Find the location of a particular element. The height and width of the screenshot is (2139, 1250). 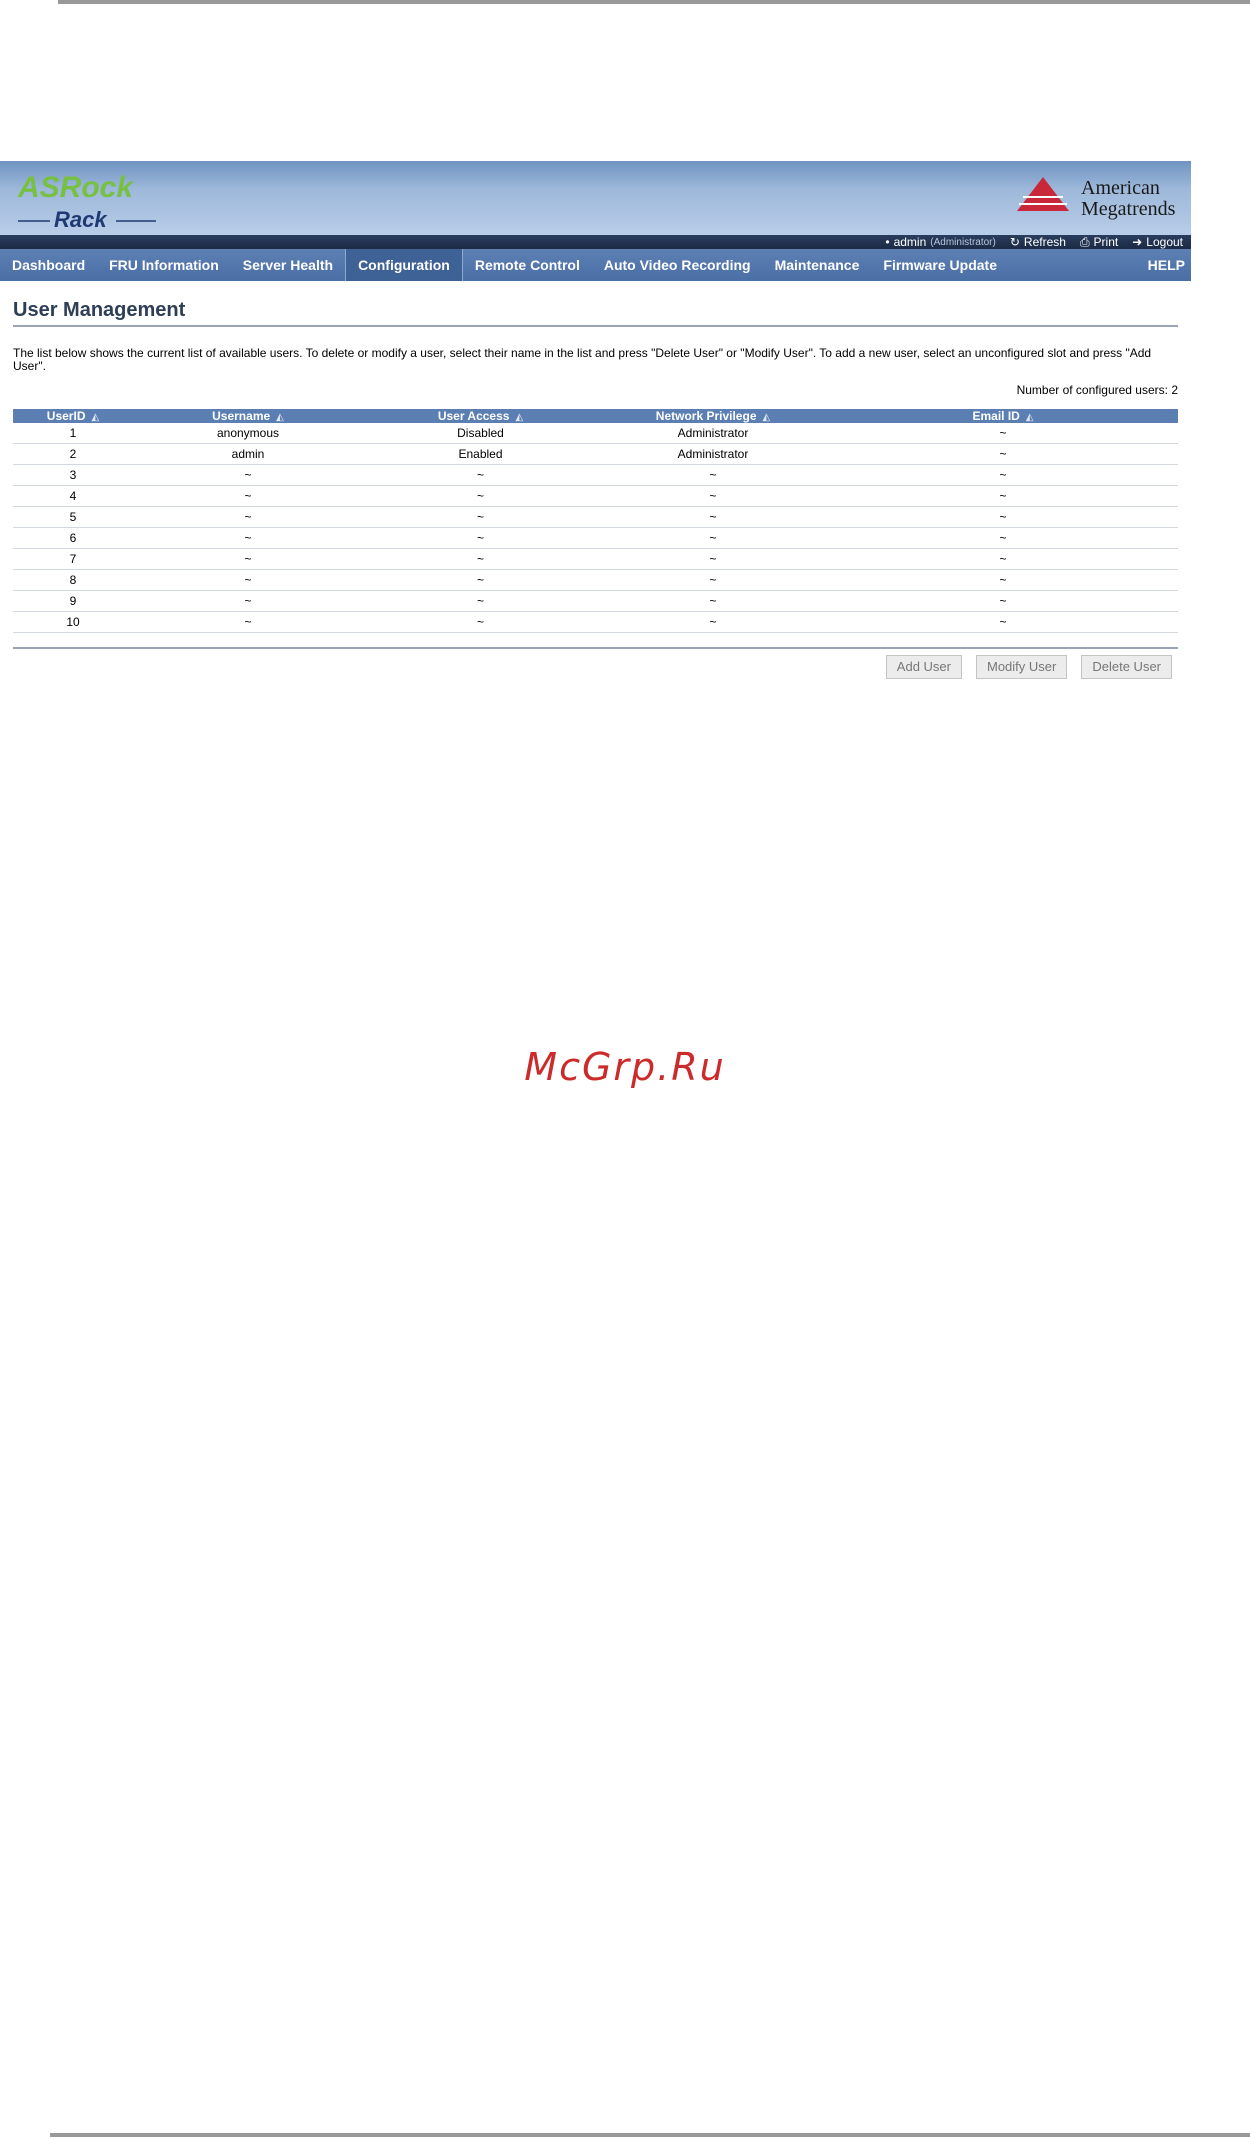

watermark-text: McGrp.Ru is located at coordinates (625, 1067).